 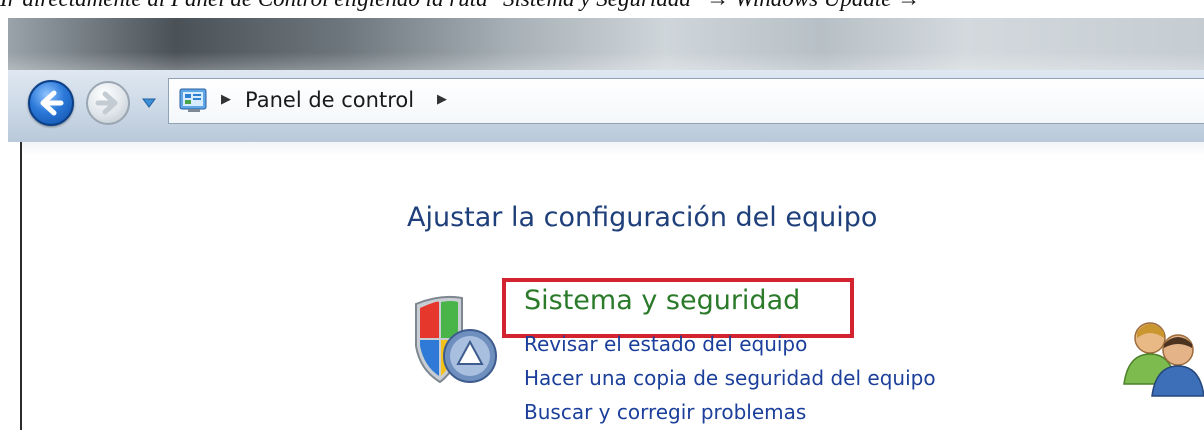 I want to click on forward-button, so click(x=108, y=103).